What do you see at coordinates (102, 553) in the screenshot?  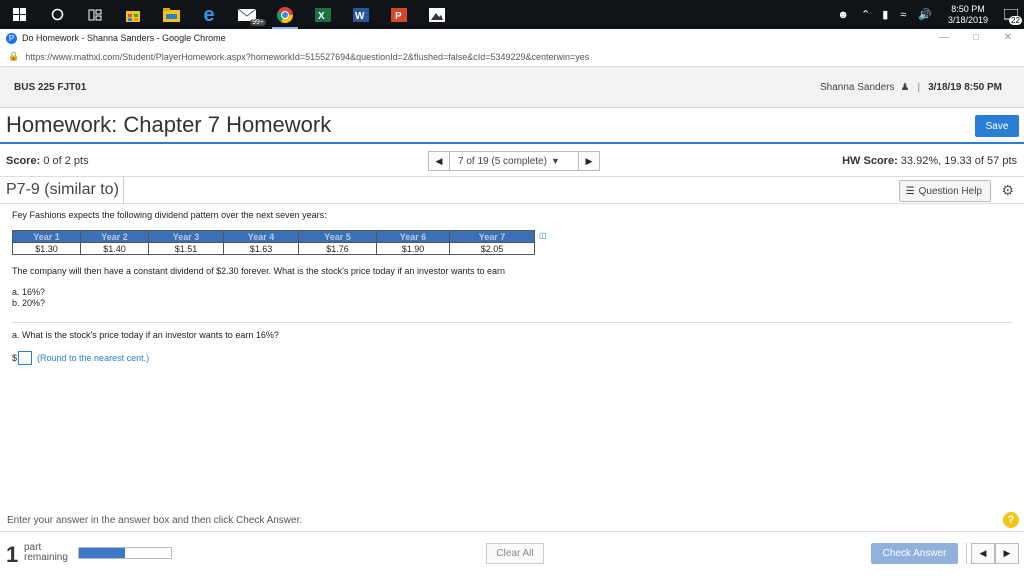 I see `progress-fill` at bounding box center [102, 553].